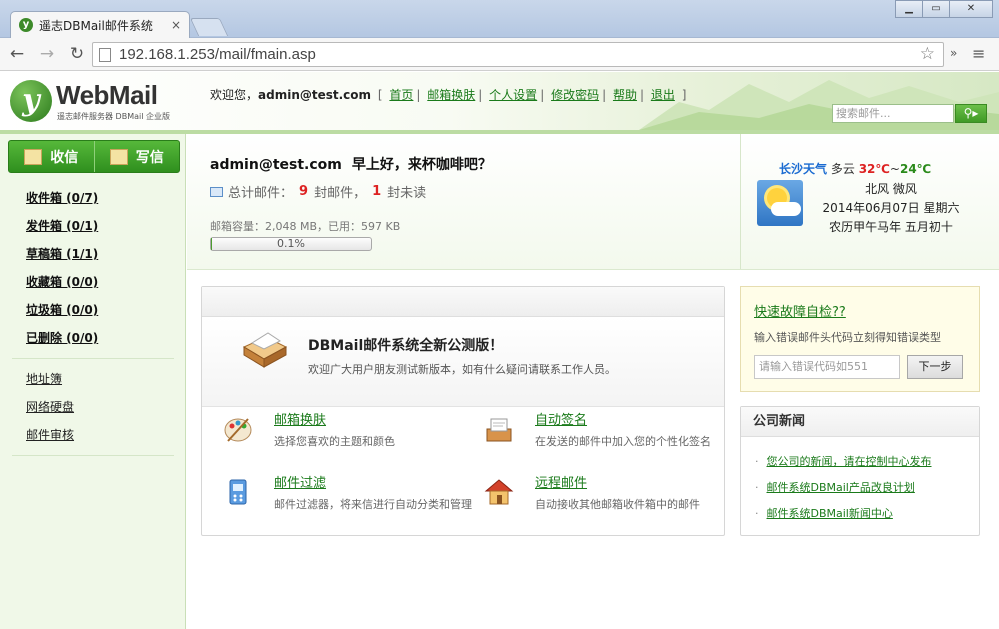 This screenshot has width=999, height=629. Describe the element at coordinates (26, 25) in the screenshot. I see `favicon-icon: y` at that location.